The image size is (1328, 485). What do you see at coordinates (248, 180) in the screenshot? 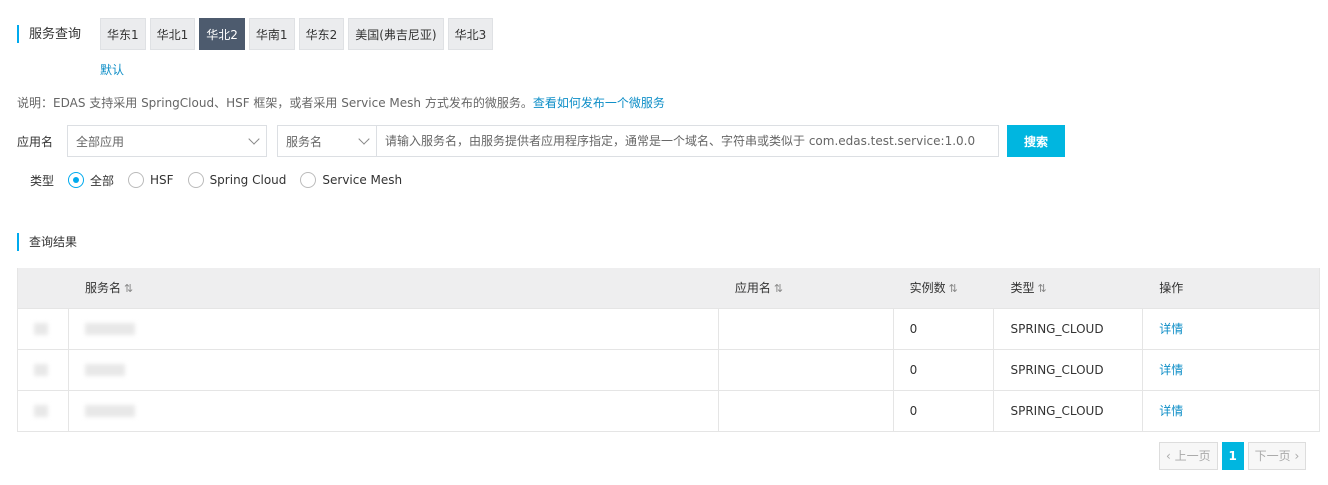
I see `type-option-label: Spring Cloud` at bounding box center [248, 180].